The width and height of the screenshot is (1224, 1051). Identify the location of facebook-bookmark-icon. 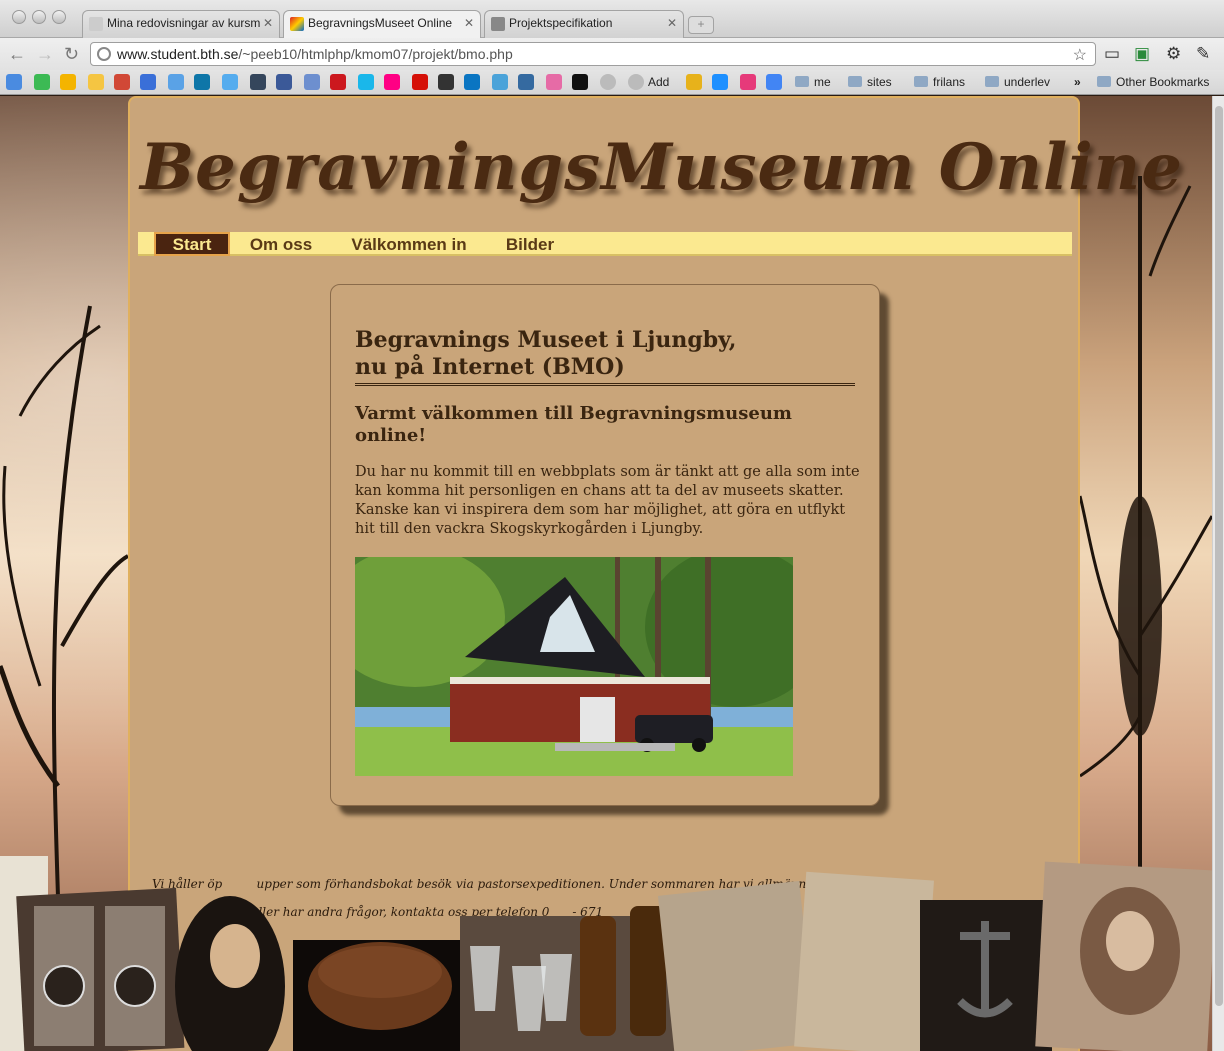
(284, 82).